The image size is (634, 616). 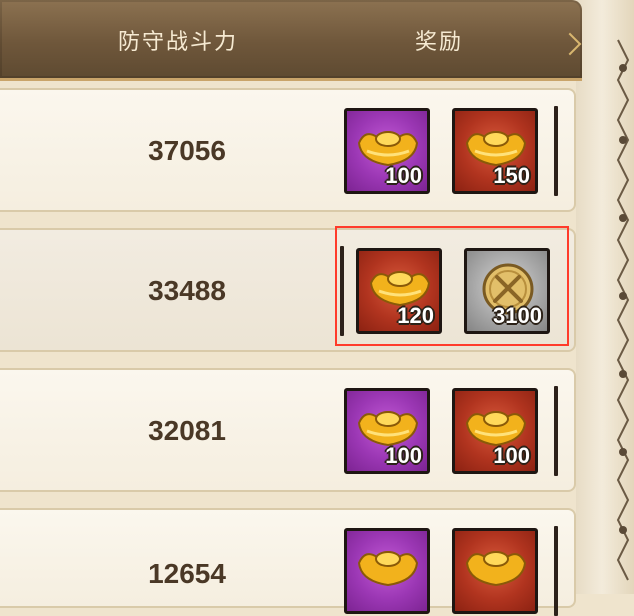 I want to click on reward-quantity: 120, so click(x=415, y=315).